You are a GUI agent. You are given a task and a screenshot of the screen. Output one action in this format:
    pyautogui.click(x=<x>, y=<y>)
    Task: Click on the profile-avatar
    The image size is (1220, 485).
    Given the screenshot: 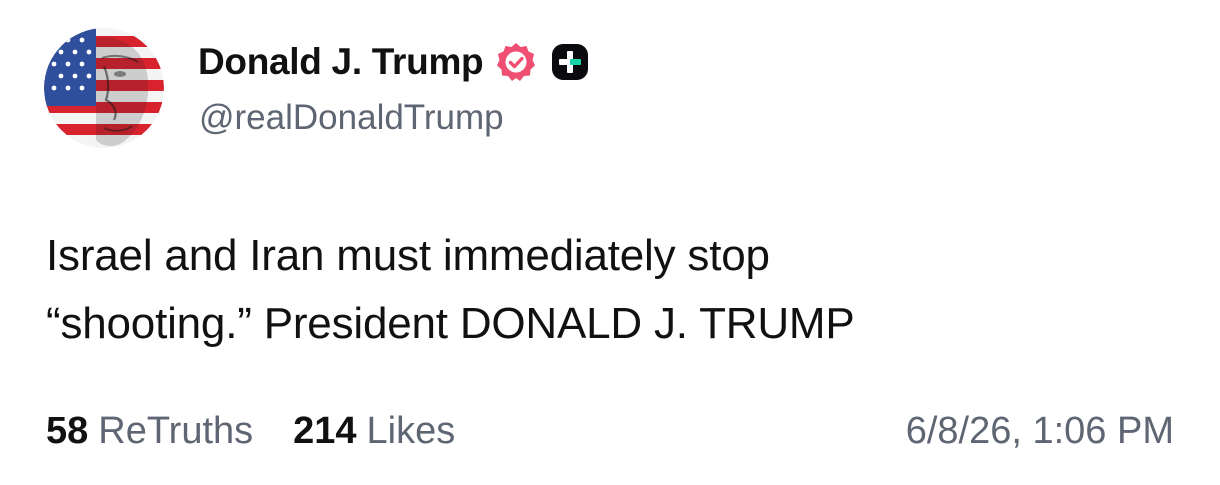 What is the action you would take?
    pyautogui.click(x=104, y=88)
    